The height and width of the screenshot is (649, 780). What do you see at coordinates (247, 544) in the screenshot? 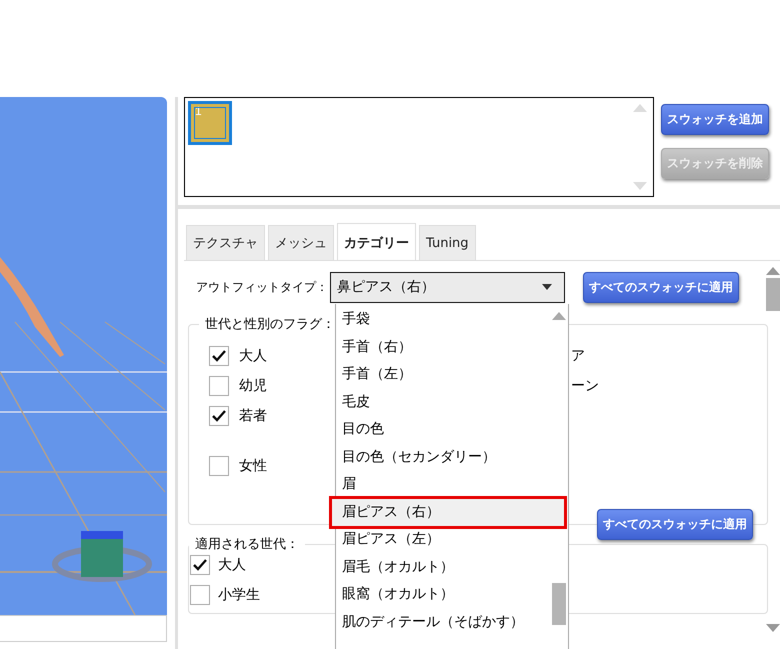
I see `group-title: 適用される世代：` at bounding box center [247, 544].